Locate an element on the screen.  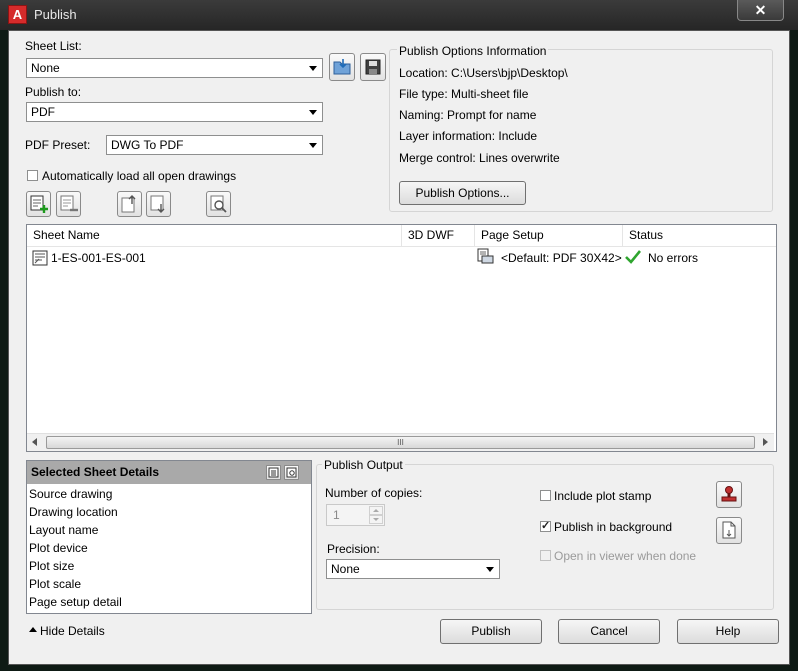
checkmark-icon is located at coordinates (633, 257).